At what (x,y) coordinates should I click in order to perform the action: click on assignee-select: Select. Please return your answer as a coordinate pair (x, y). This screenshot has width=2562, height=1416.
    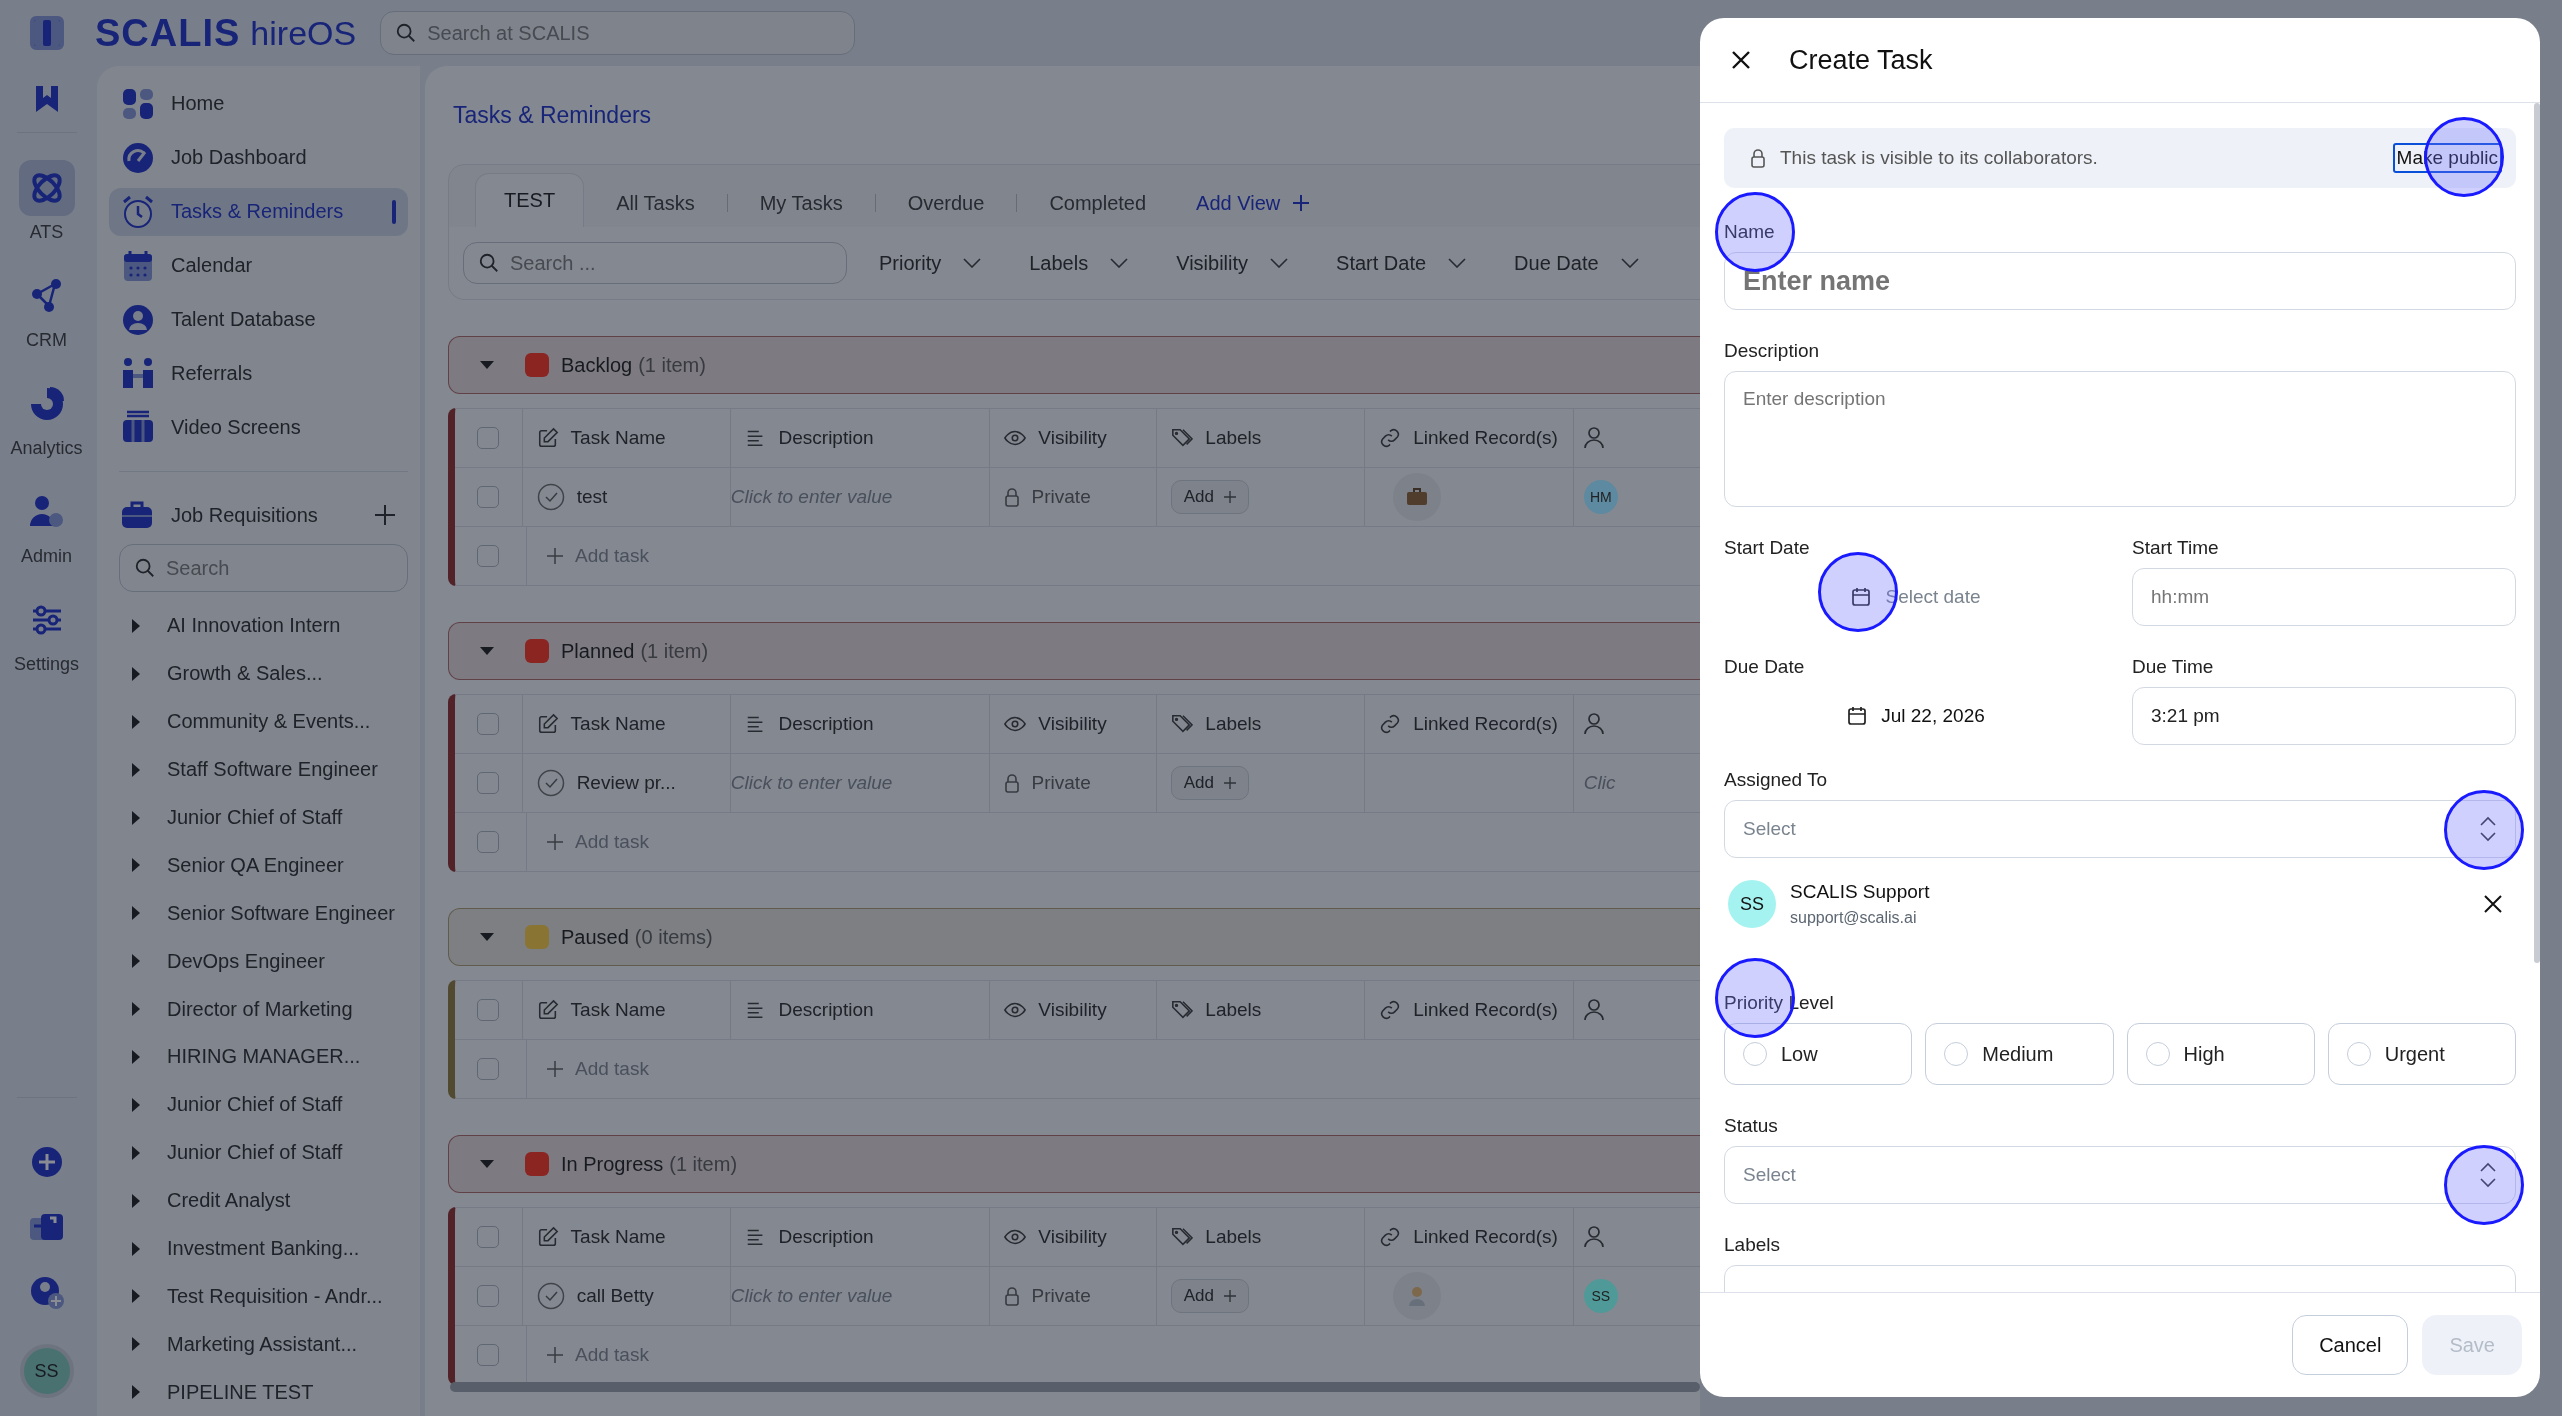
    Looking at the image, I should click on (2120, 829).